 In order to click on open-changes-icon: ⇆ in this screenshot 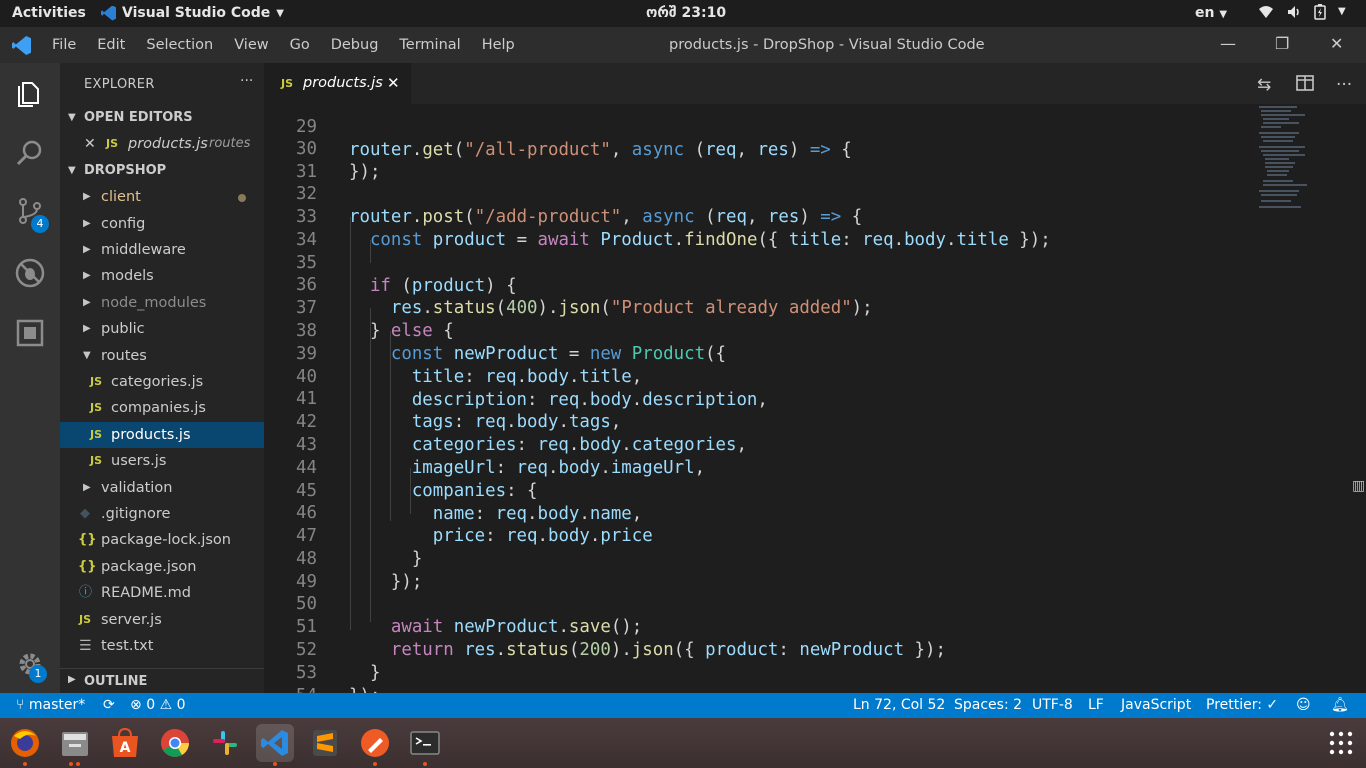, I will do `click(1264, 85)`.